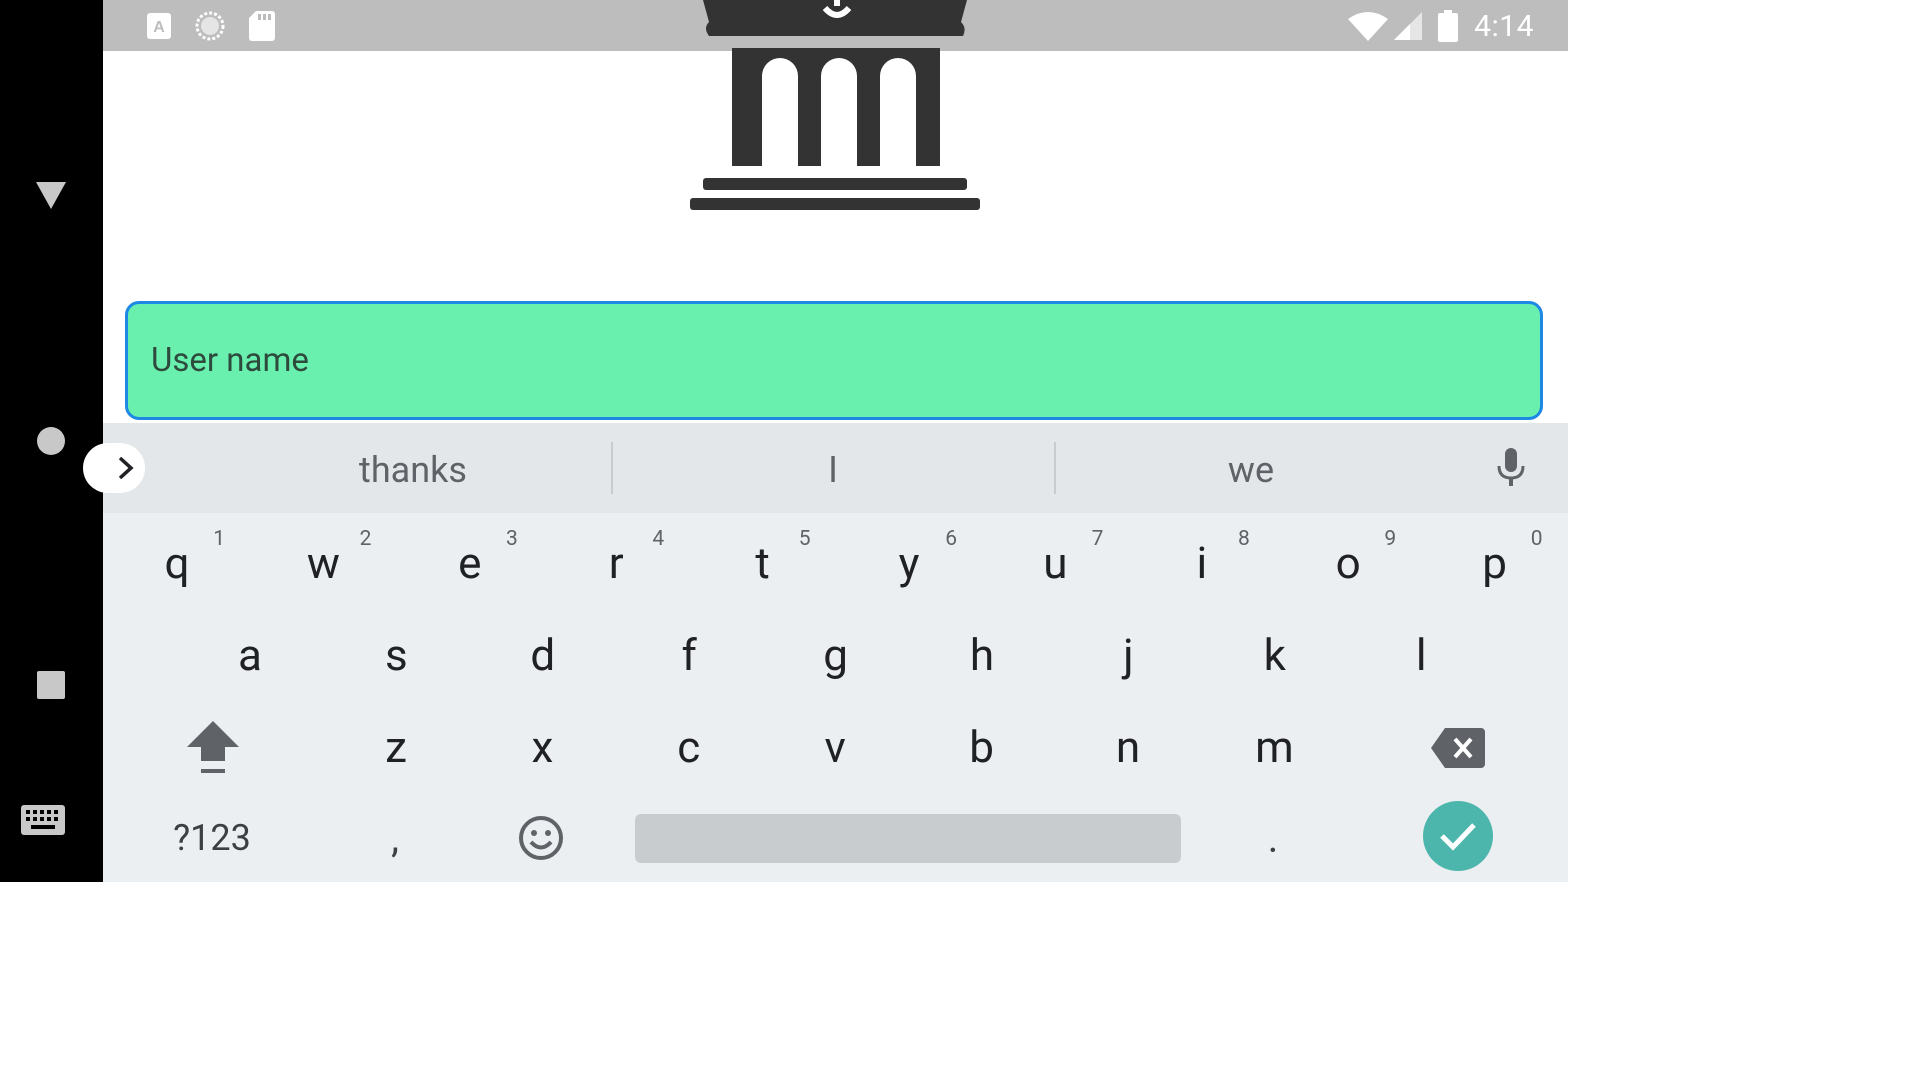 The height and width of the screenshot is (1080, 1920). I want to click on key-number-hint: 3, so click(511, 539).